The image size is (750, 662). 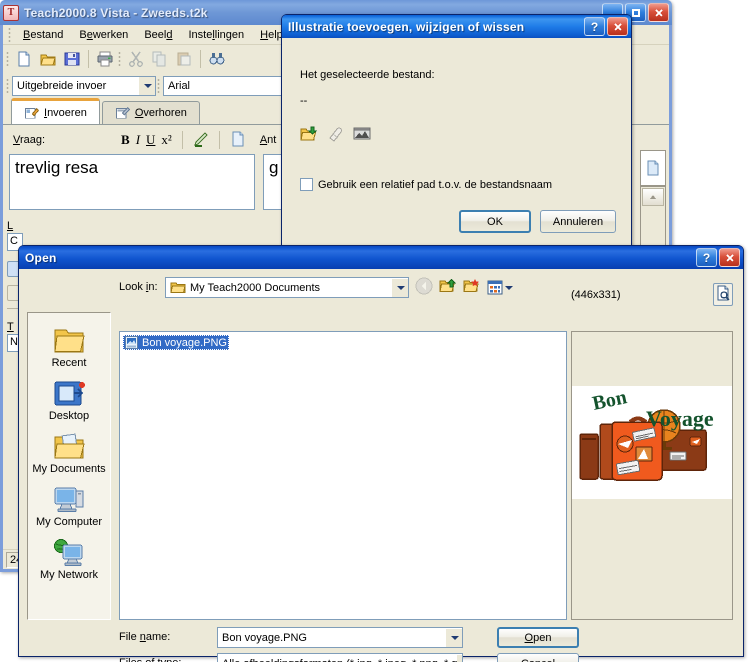 What do you see at coordinates (646, 433) in the screenshot?
I see `bon-voyage-clipart: Bon Voyage` at bounding box center [646, 433].